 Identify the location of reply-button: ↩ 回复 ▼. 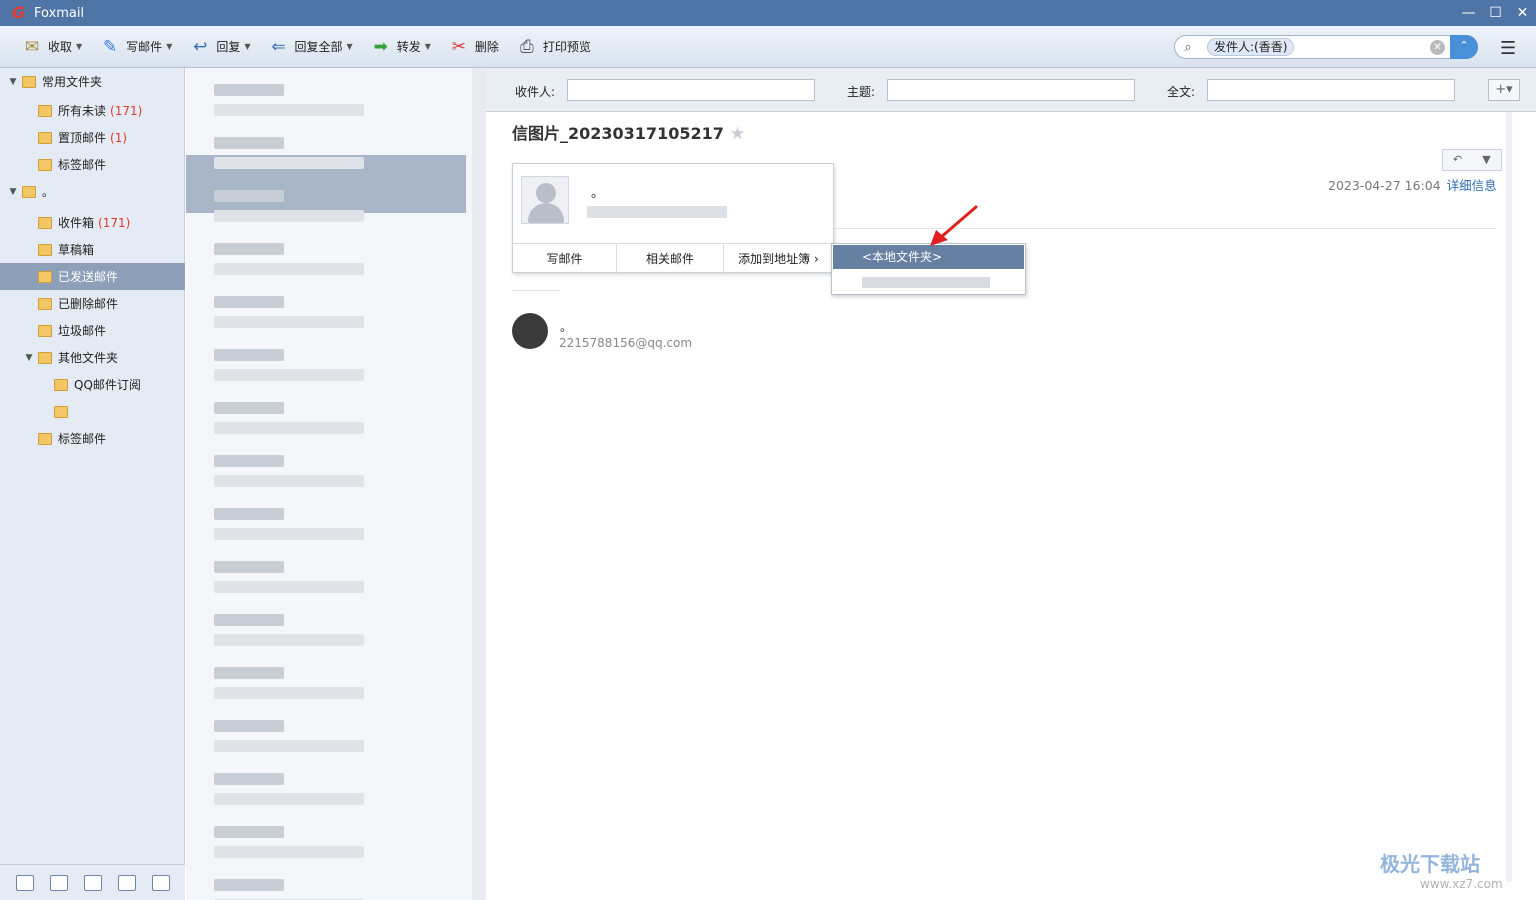
(220, 47).